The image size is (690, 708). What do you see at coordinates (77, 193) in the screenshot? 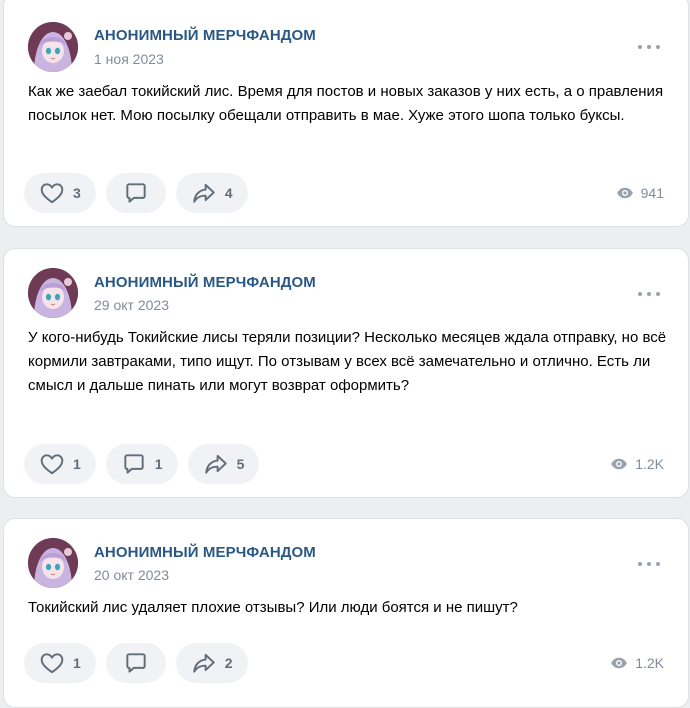
I see `like-count: 3` at bounding box center [77, 193].